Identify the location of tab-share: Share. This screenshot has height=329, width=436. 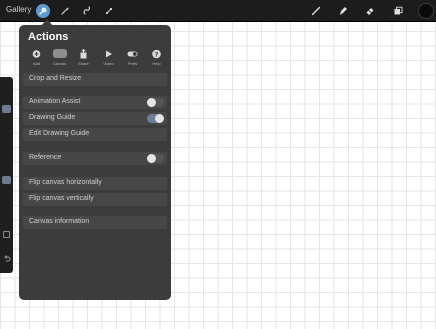
(83, 59).